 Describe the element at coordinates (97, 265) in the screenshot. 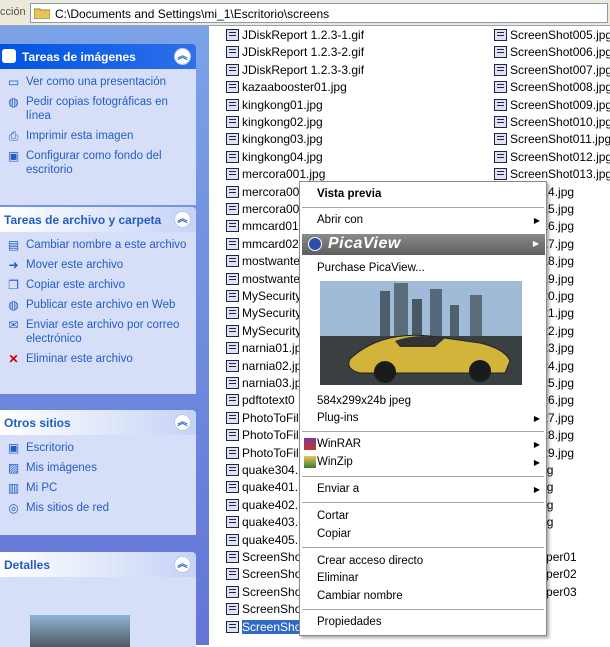

I see `task-move: ➜ Mover este archivo` at that location.